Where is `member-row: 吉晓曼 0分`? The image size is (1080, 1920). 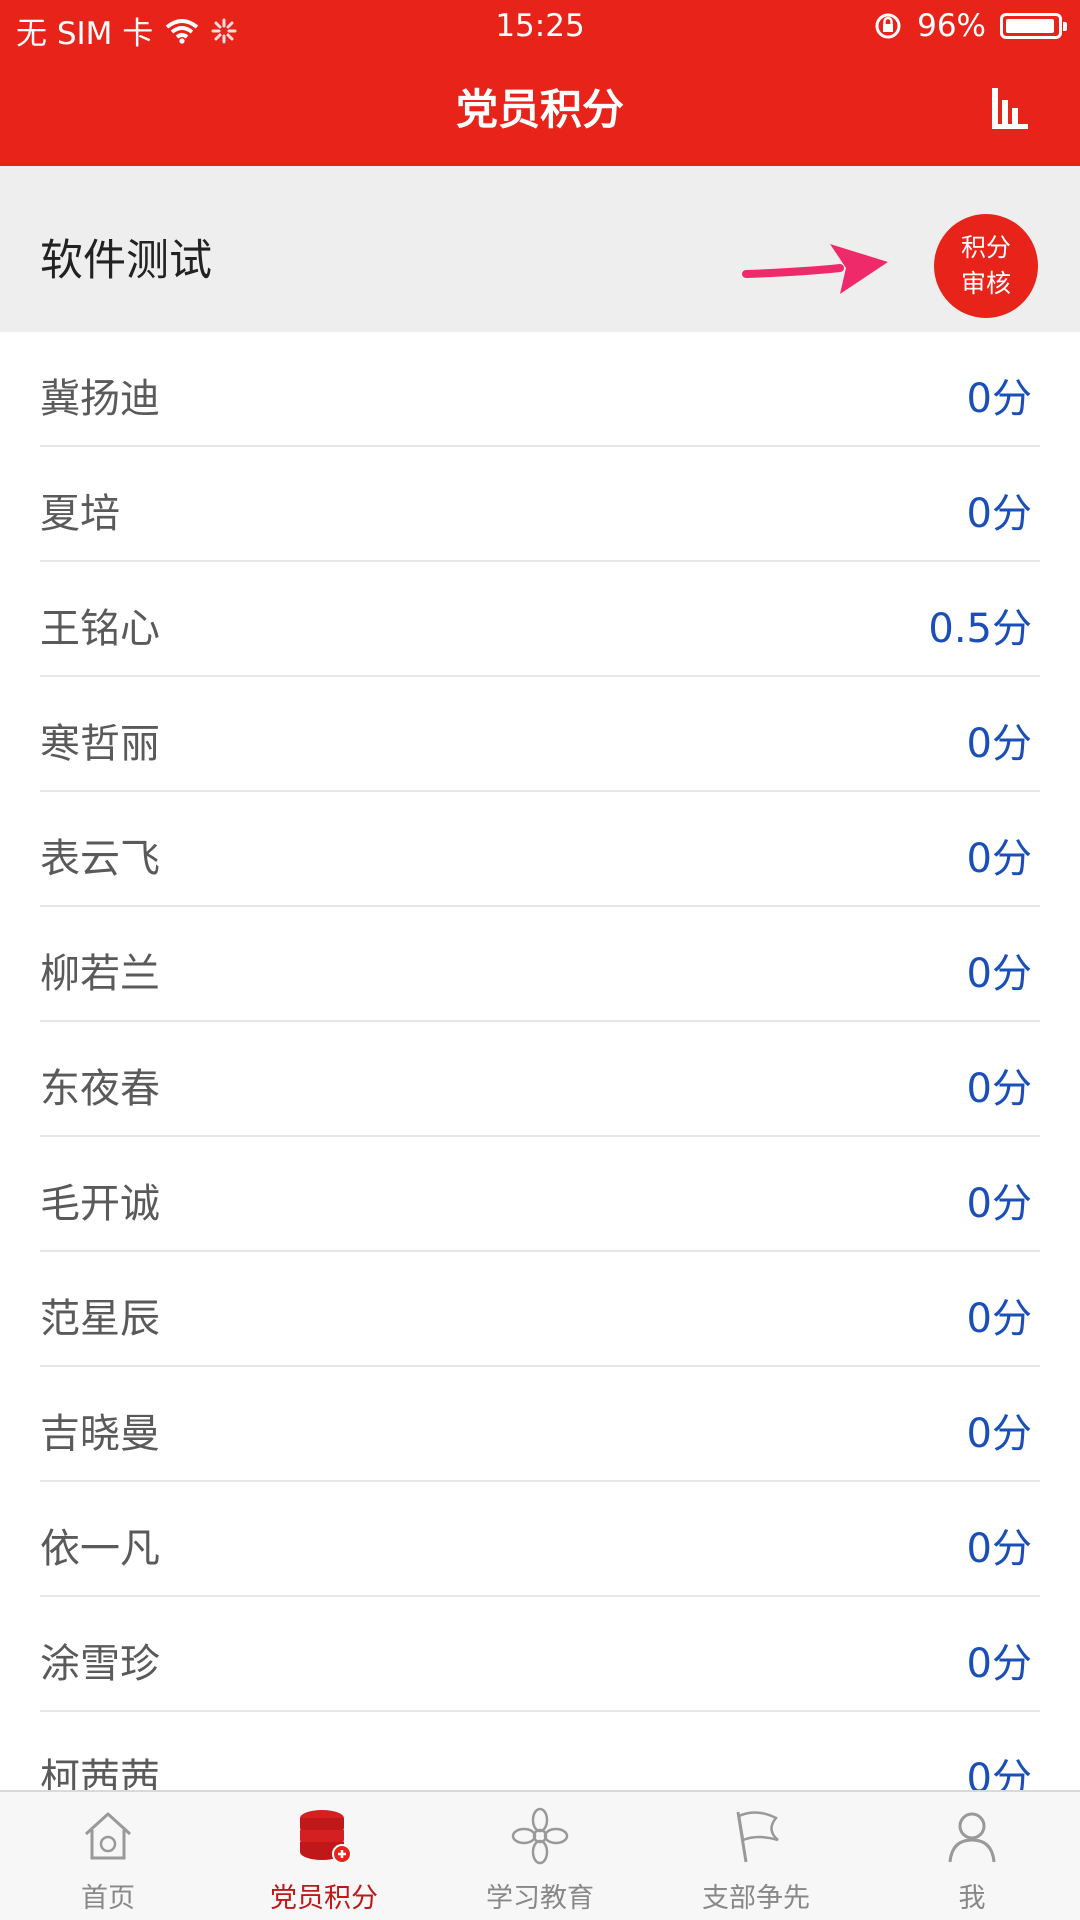 member-row: 吉晓曼 0分 is located at coordinates (540, 1424).